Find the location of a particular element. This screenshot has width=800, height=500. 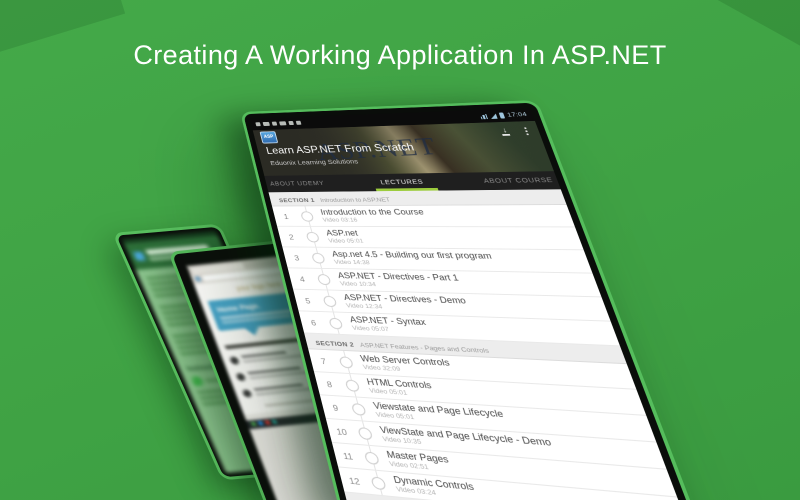

lecture-title: ASP.net is located at coordinates (342, 233).